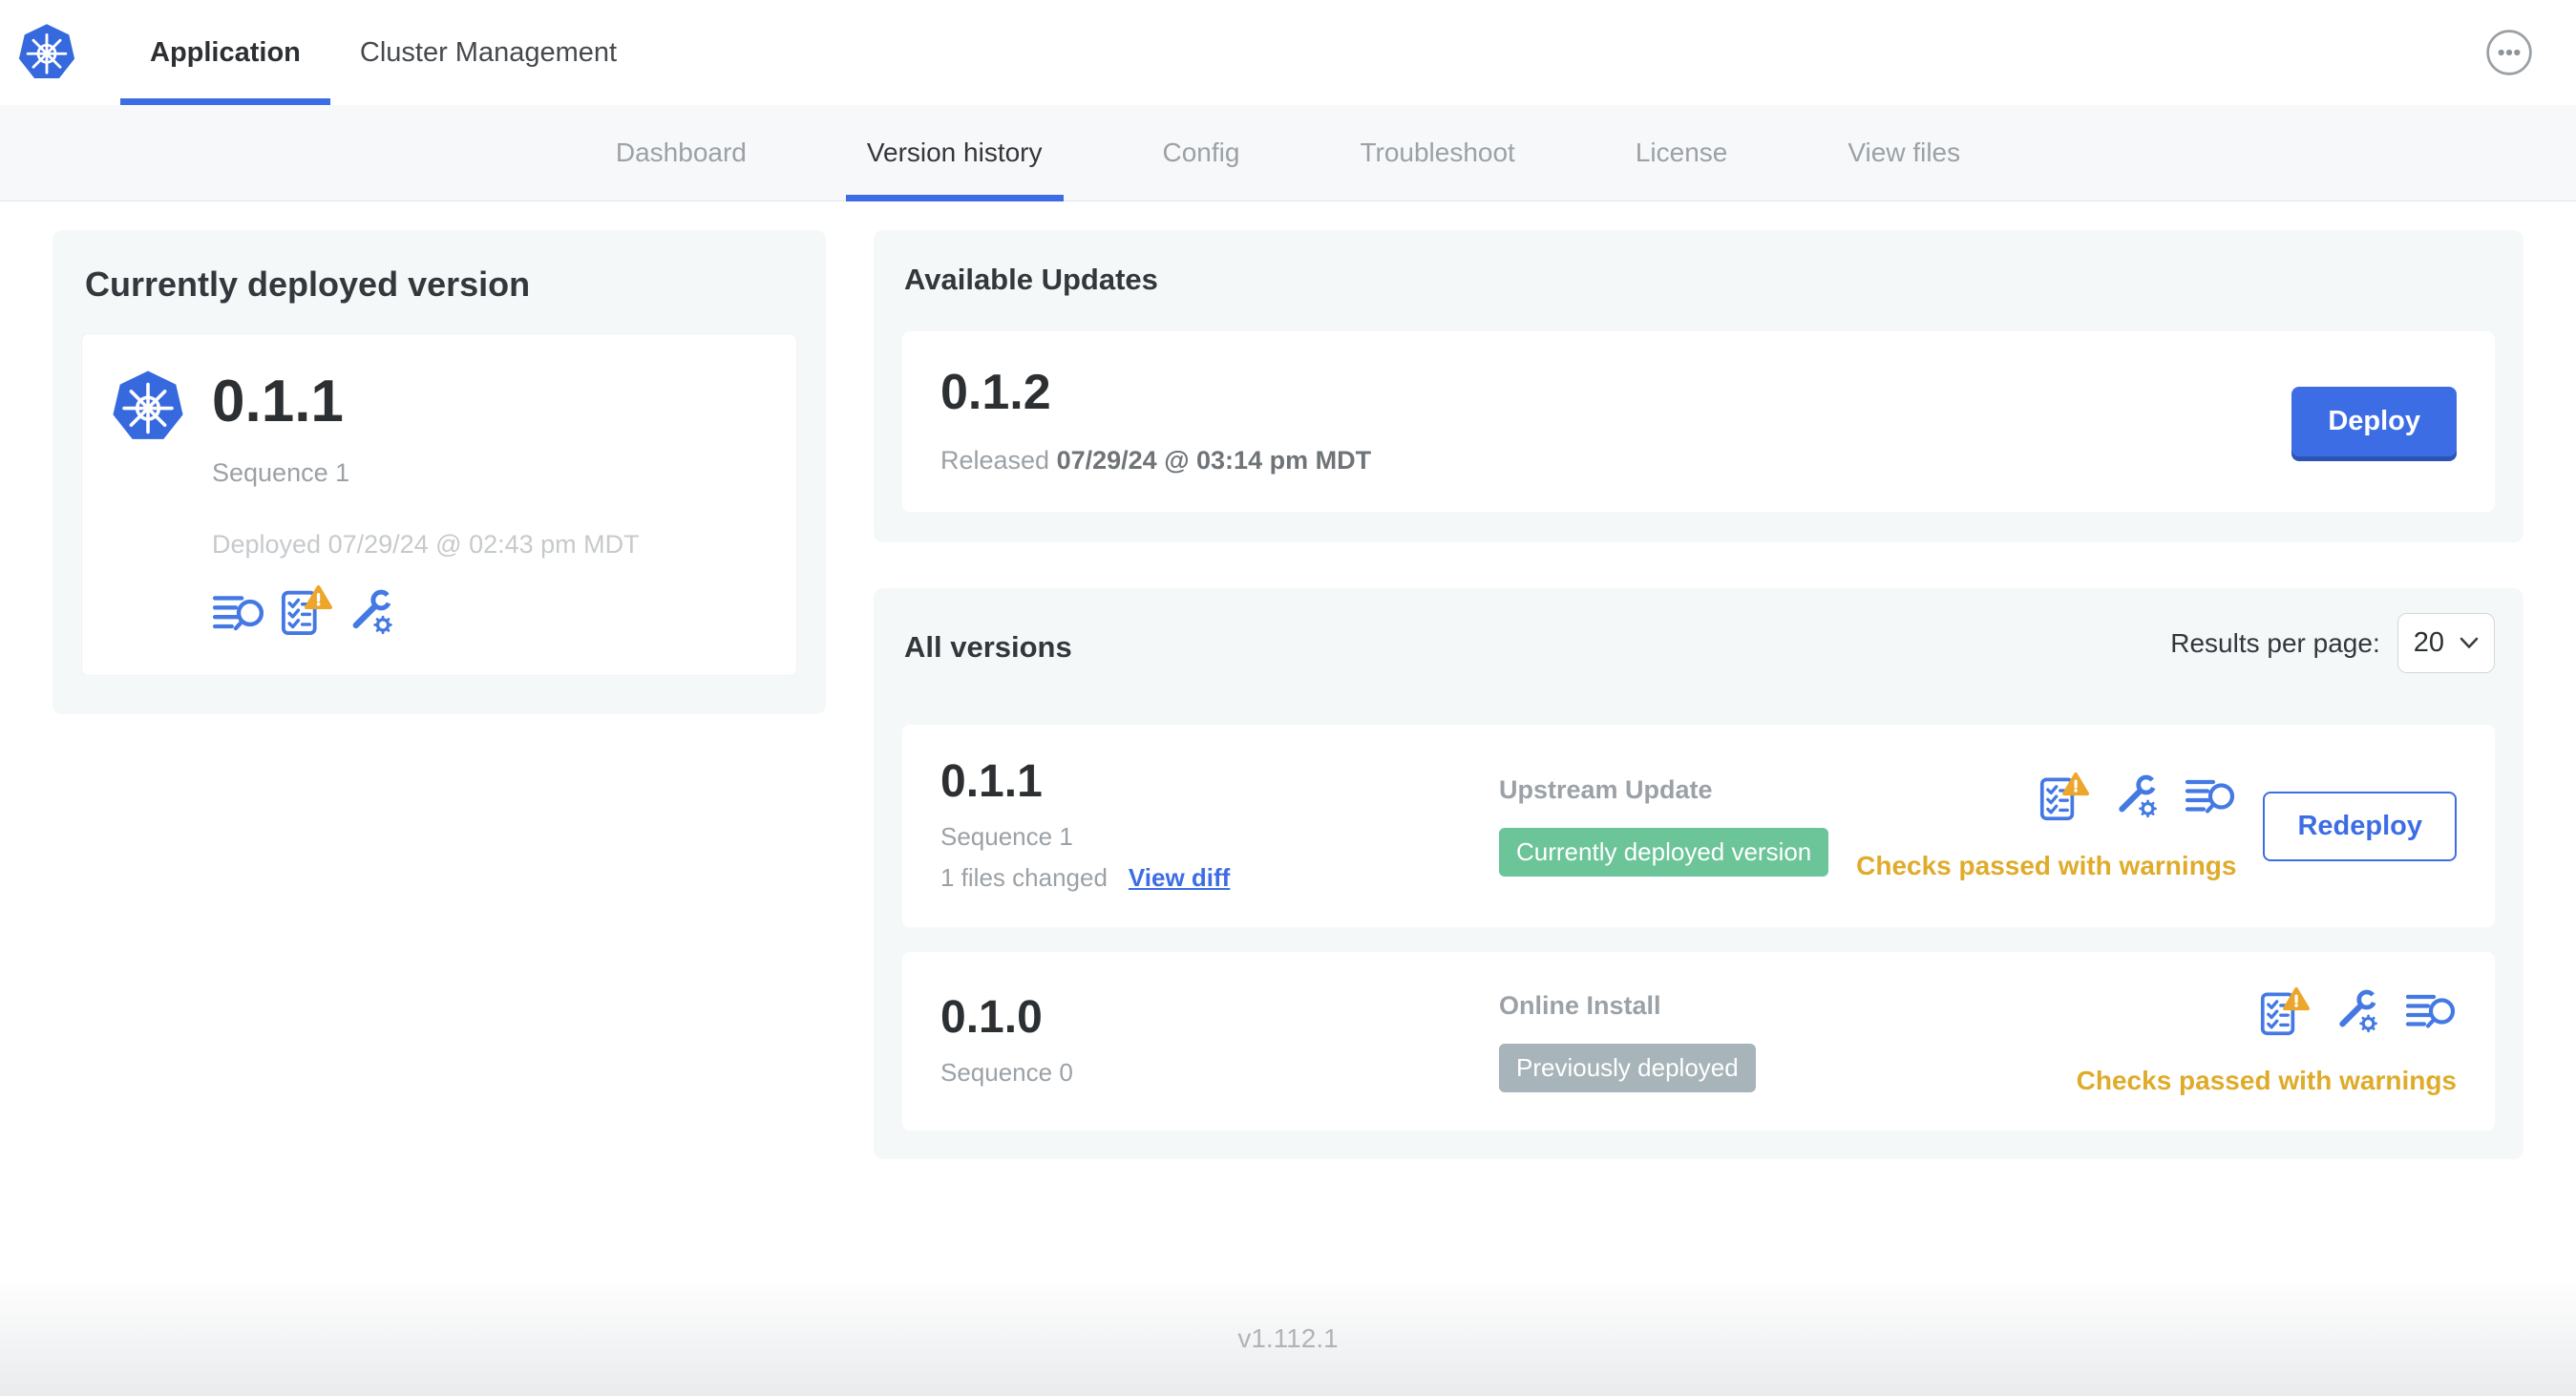 Image resolution: width=2576 pixels, height=1396 pixels. What do you see at coordinates (2469, 642) in the screenshot?
I see `chevron-down-icon` at bounding box center [2469, 642].